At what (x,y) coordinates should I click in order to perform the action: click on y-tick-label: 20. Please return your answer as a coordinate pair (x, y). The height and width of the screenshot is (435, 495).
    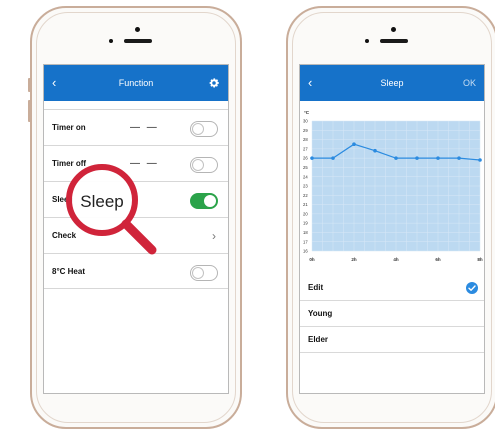
    Looking at the image, I should click on (305, 213).